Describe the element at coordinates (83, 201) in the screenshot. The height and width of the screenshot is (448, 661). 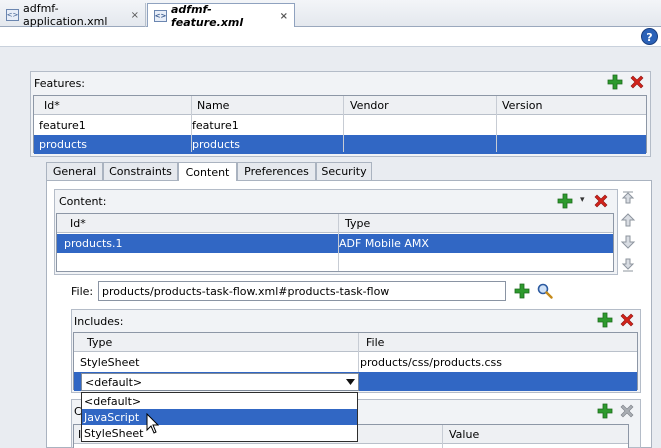
I see `content-title: Content:` at that location.